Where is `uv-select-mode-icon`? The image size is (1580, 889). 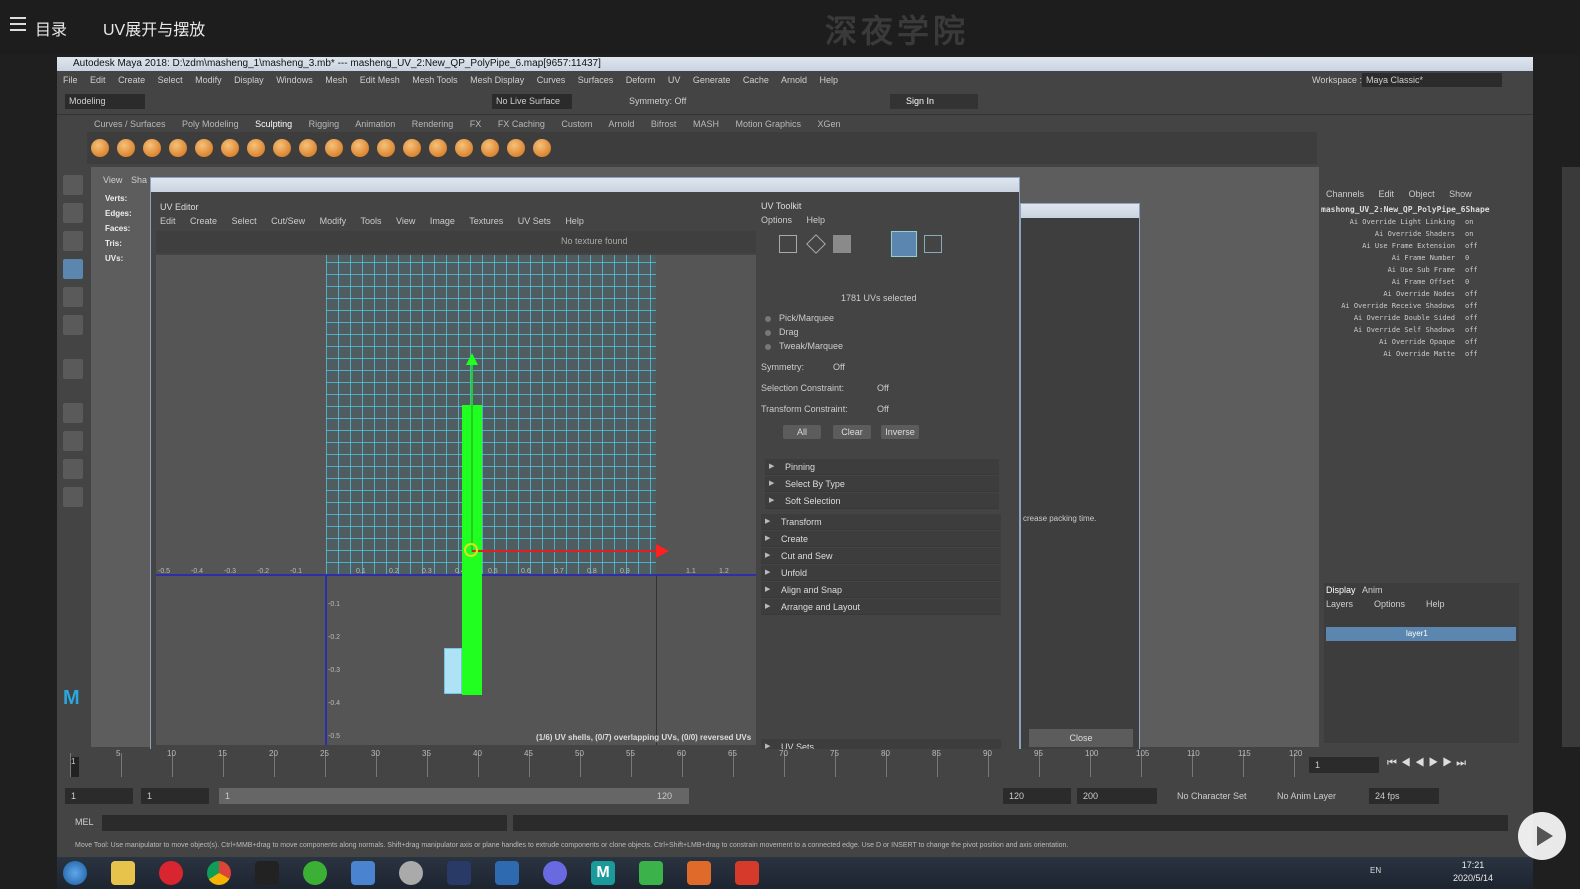
uv-select-mode-icon is located at coordinates (788, 244).